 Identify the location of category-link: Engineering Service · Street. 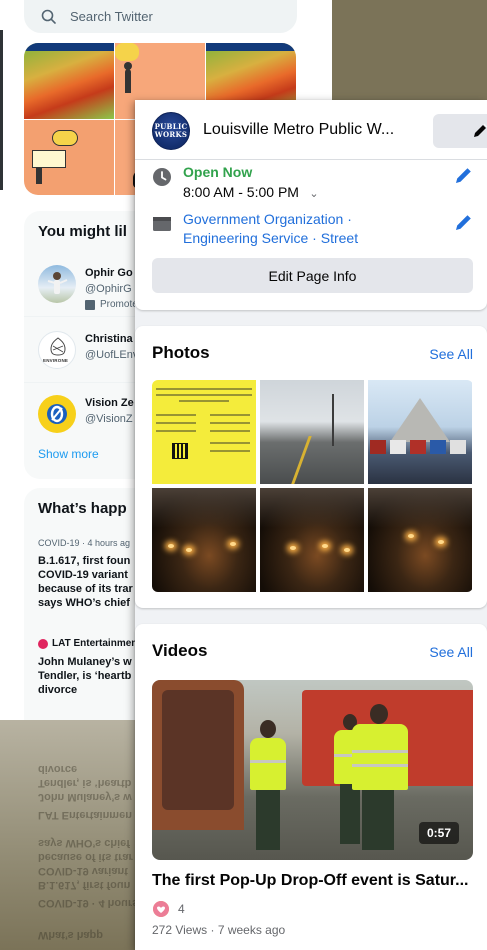
(270, 238).